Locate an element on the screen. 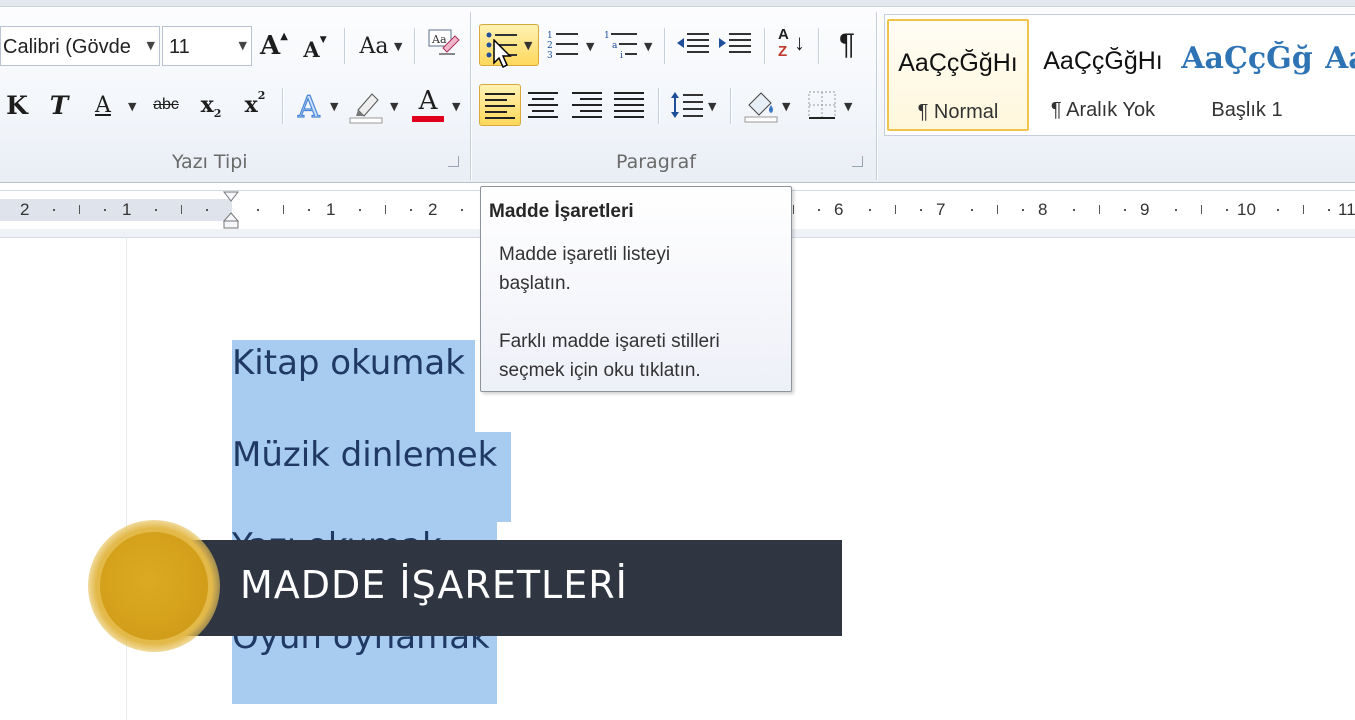 The width and height of the screenshot is (1355, 720). clear-formatting-icon: Aa is located at coordinates (443, 43).